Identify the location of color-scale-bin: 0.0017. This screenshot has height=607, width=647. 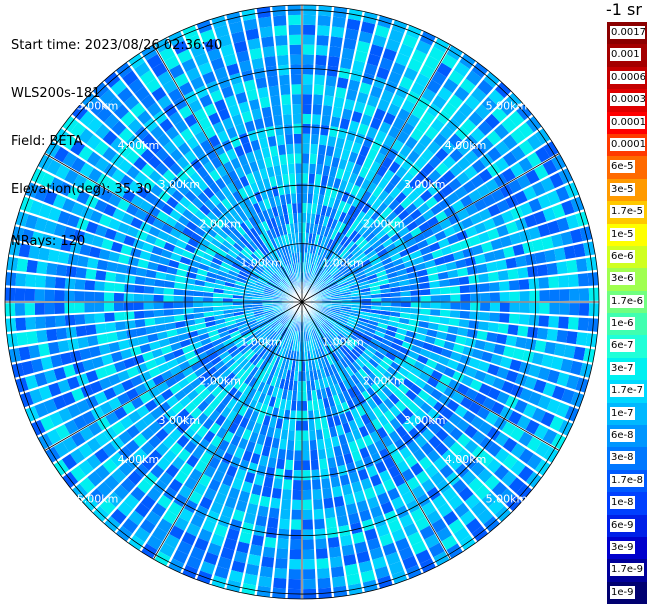
(627, 33).